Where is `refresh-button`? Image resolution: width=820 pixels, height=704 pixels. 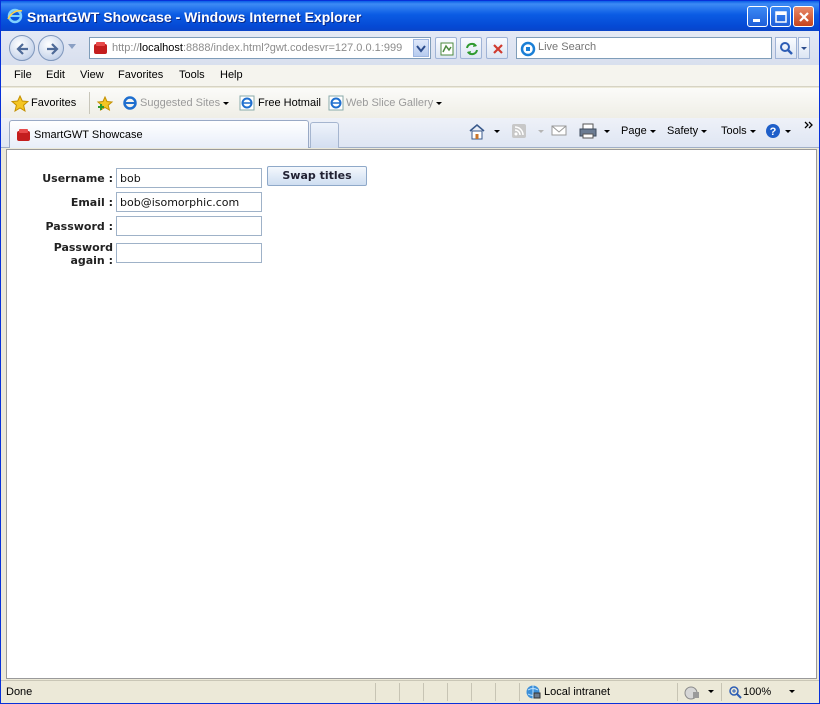
refresh-button is located at coordinates (471, 48).